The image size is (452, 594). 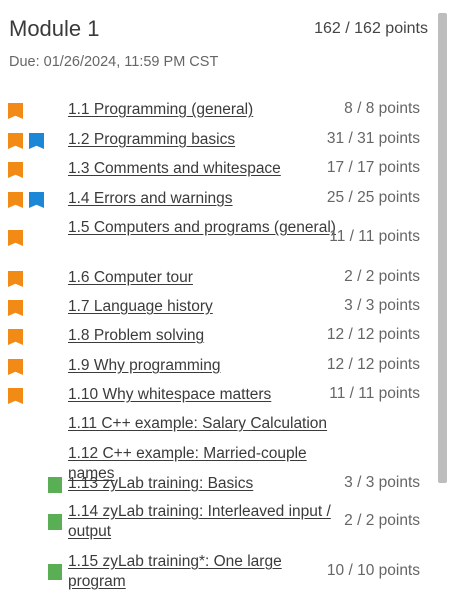 I want to click on section-row: 1.11 C++ example: Salary Calculation, so click(x=218, y=425).